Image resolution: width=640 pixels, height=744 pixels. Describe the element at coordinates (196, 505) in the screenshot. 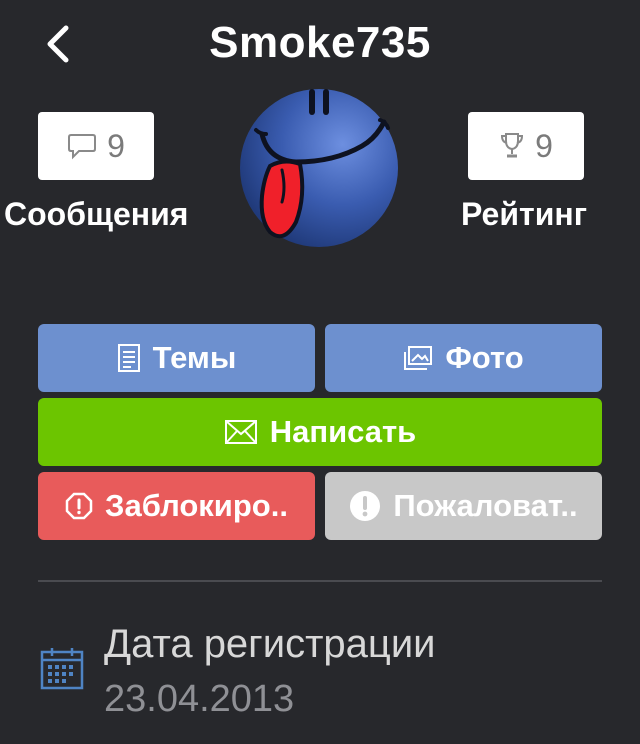

I see `block-label: Заблокиро..` at that location.